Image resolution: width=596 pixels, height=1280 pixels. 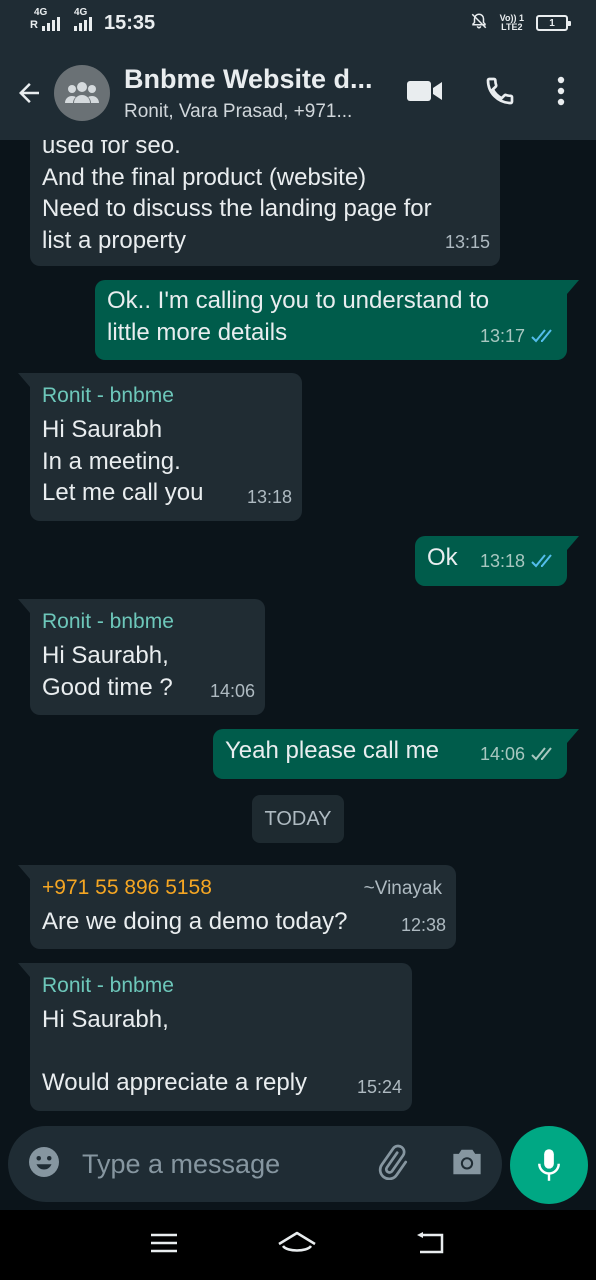 I want to click on camera-icon, so click(x=467, y=1161).